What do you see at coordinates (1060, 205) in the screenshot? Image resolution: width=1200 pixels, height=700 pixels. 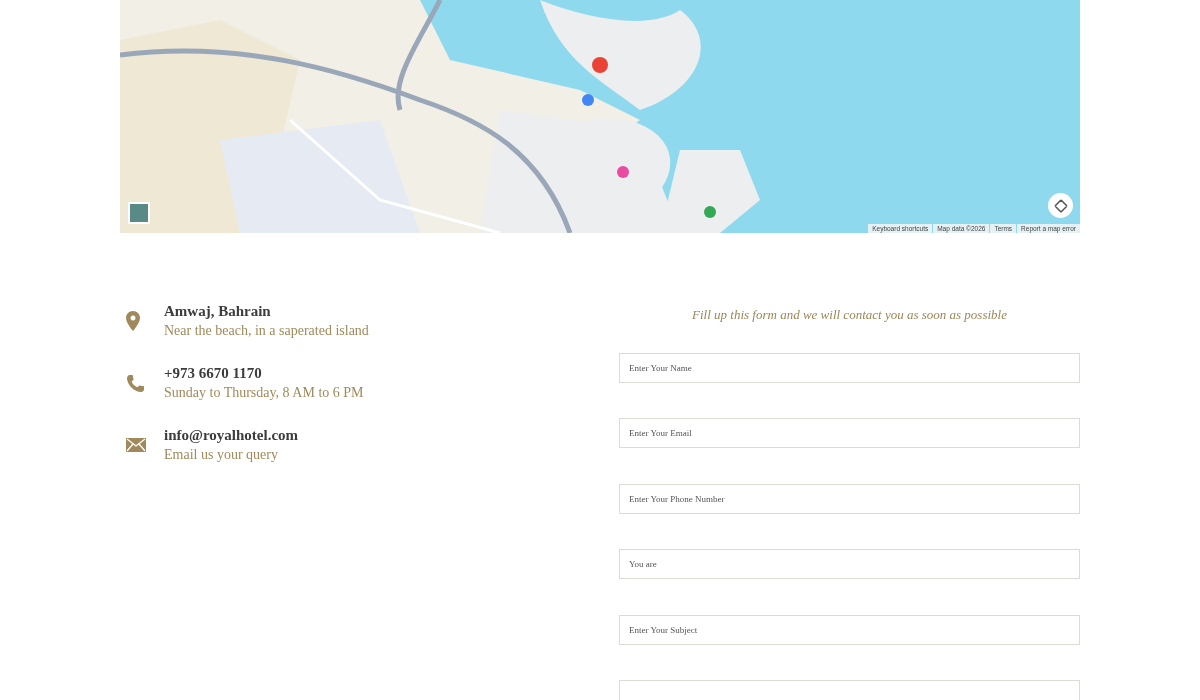 I see `arrows-icon` at bounding box center [1060, 205].